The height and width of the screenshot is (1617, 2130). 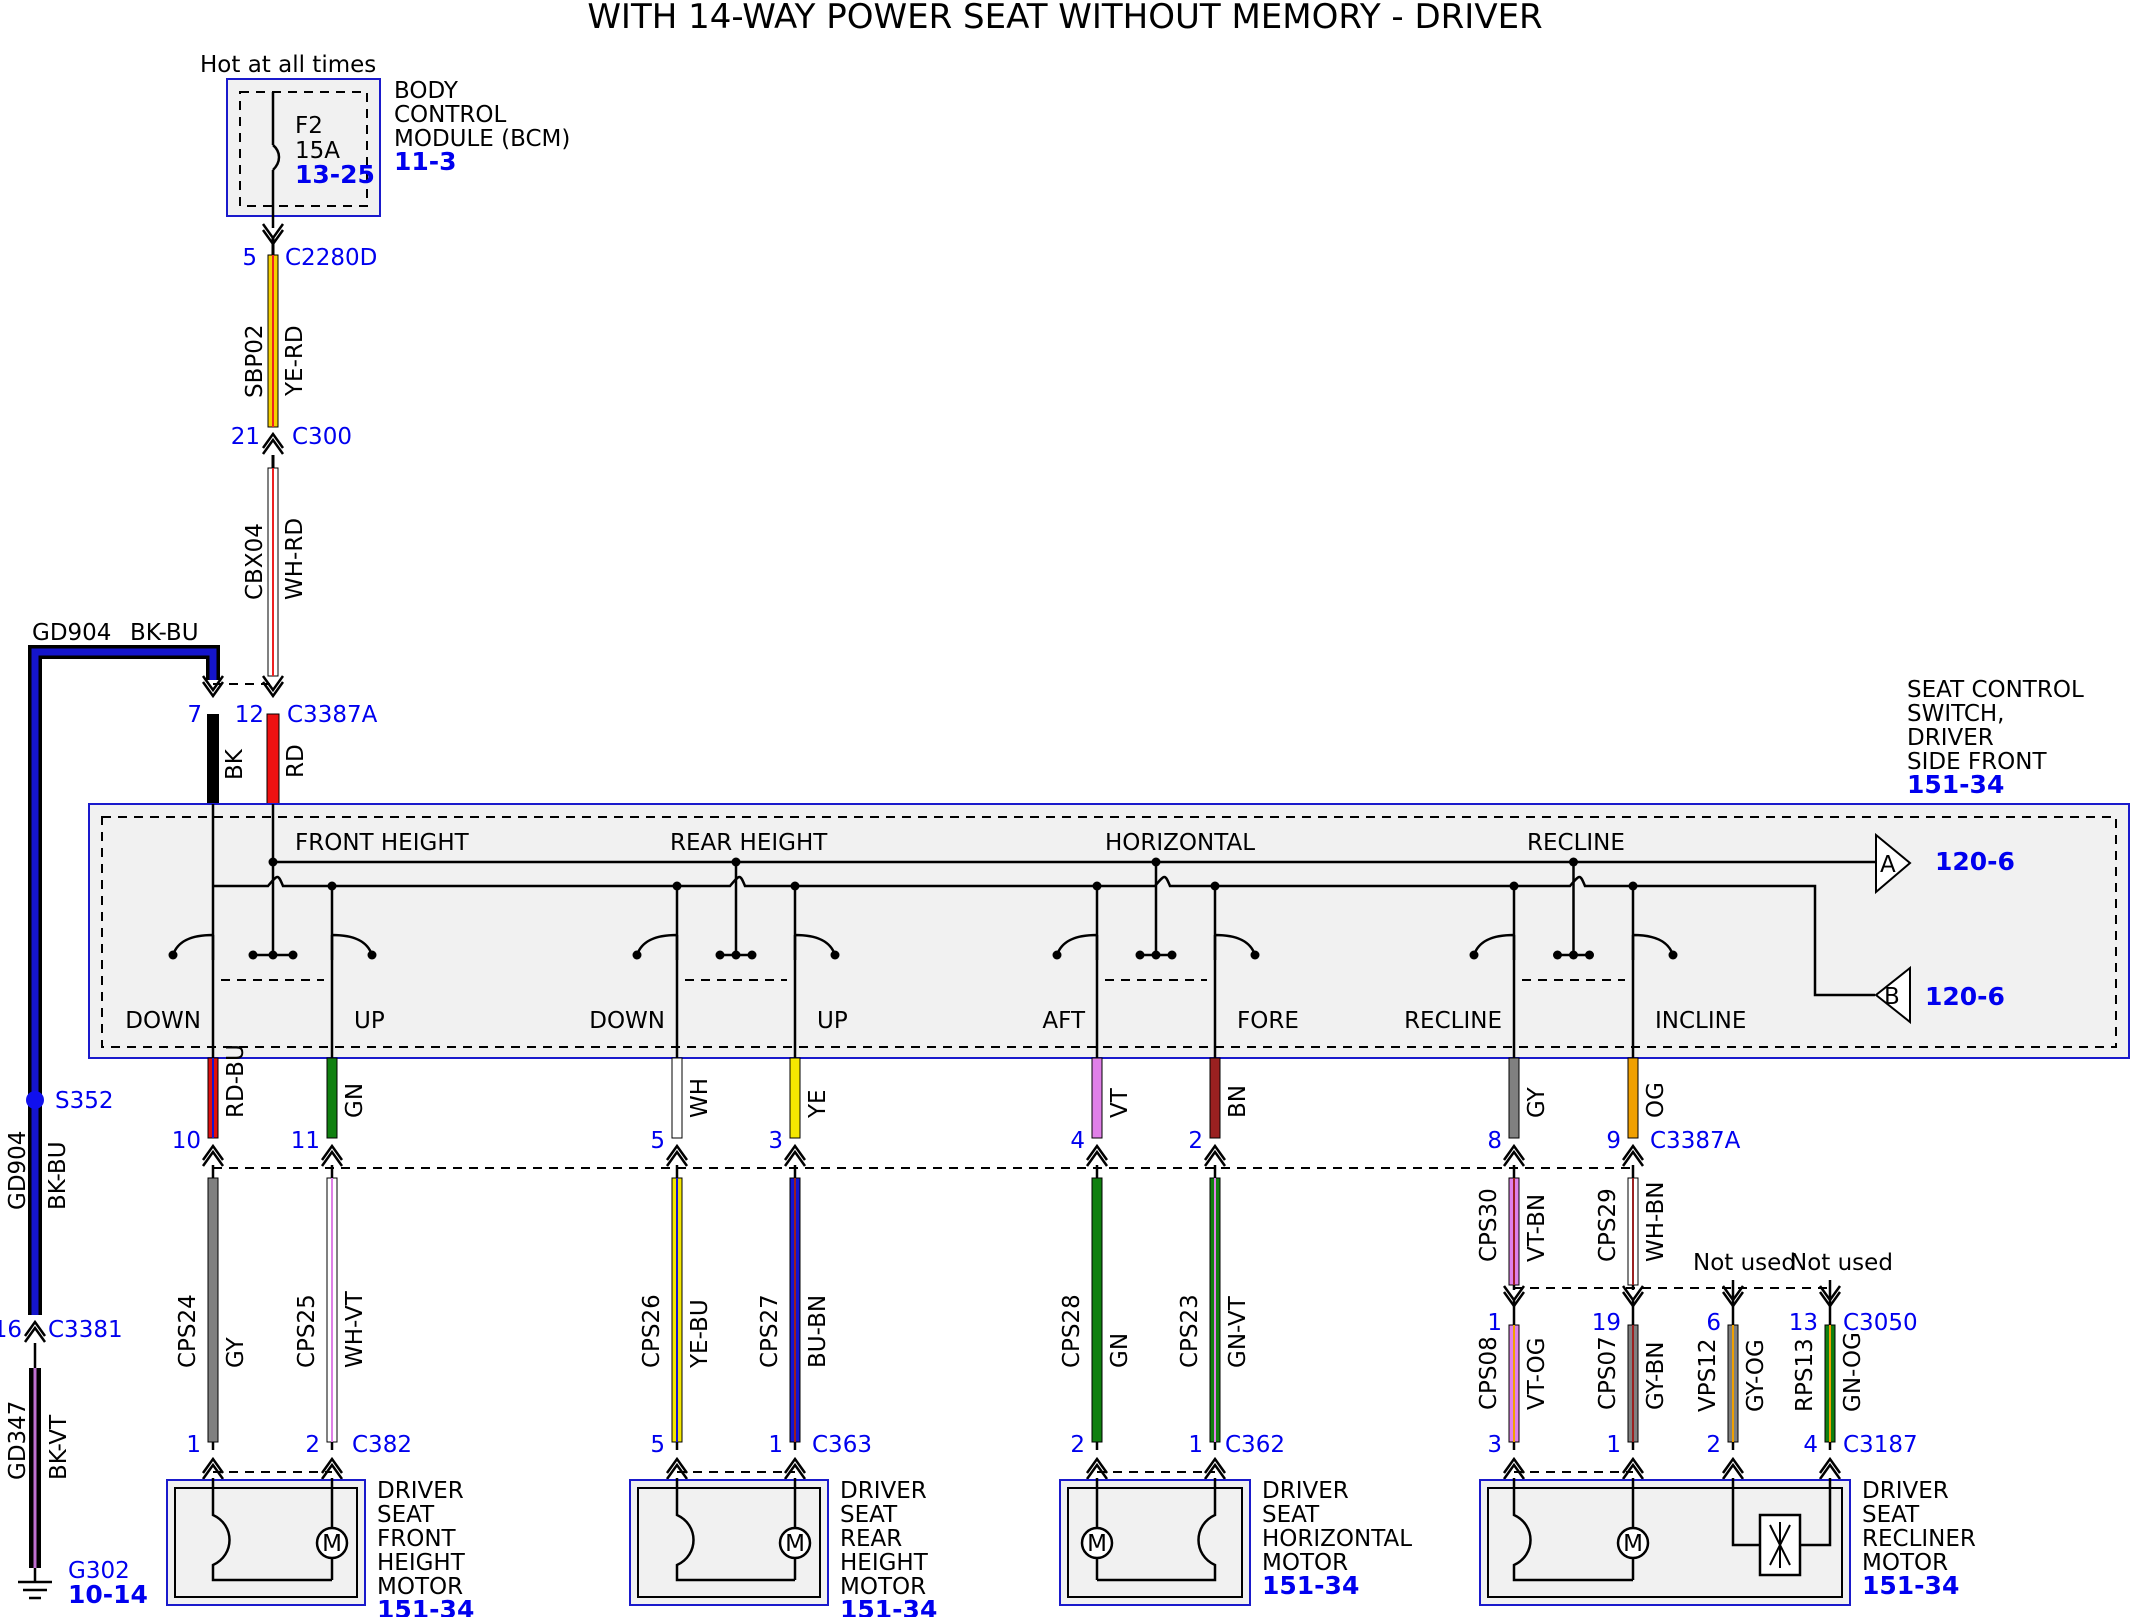 I want to click on circuit-color-0: GY, so click(x=236, y=1352).